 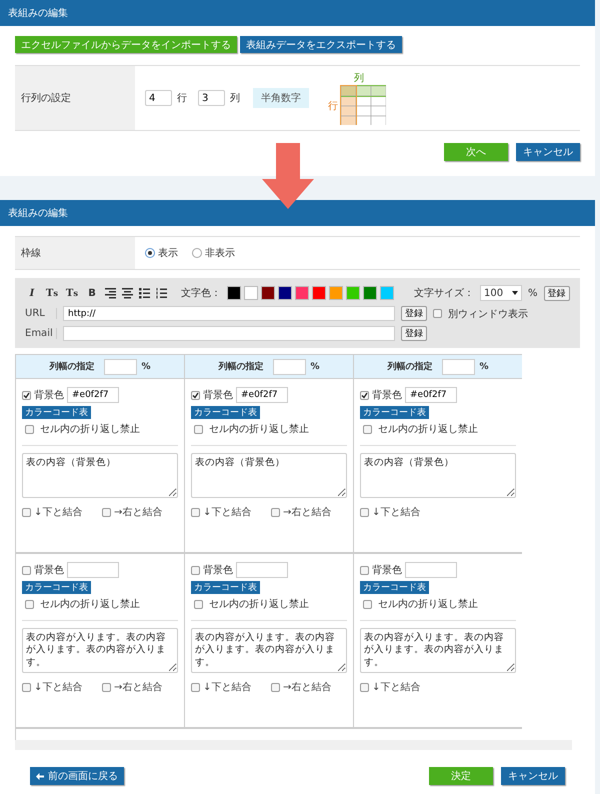 What do you see at coordinates (158, 98) in the screenshot?
I see `rows-input: 4` at bounding box center [158, 98].